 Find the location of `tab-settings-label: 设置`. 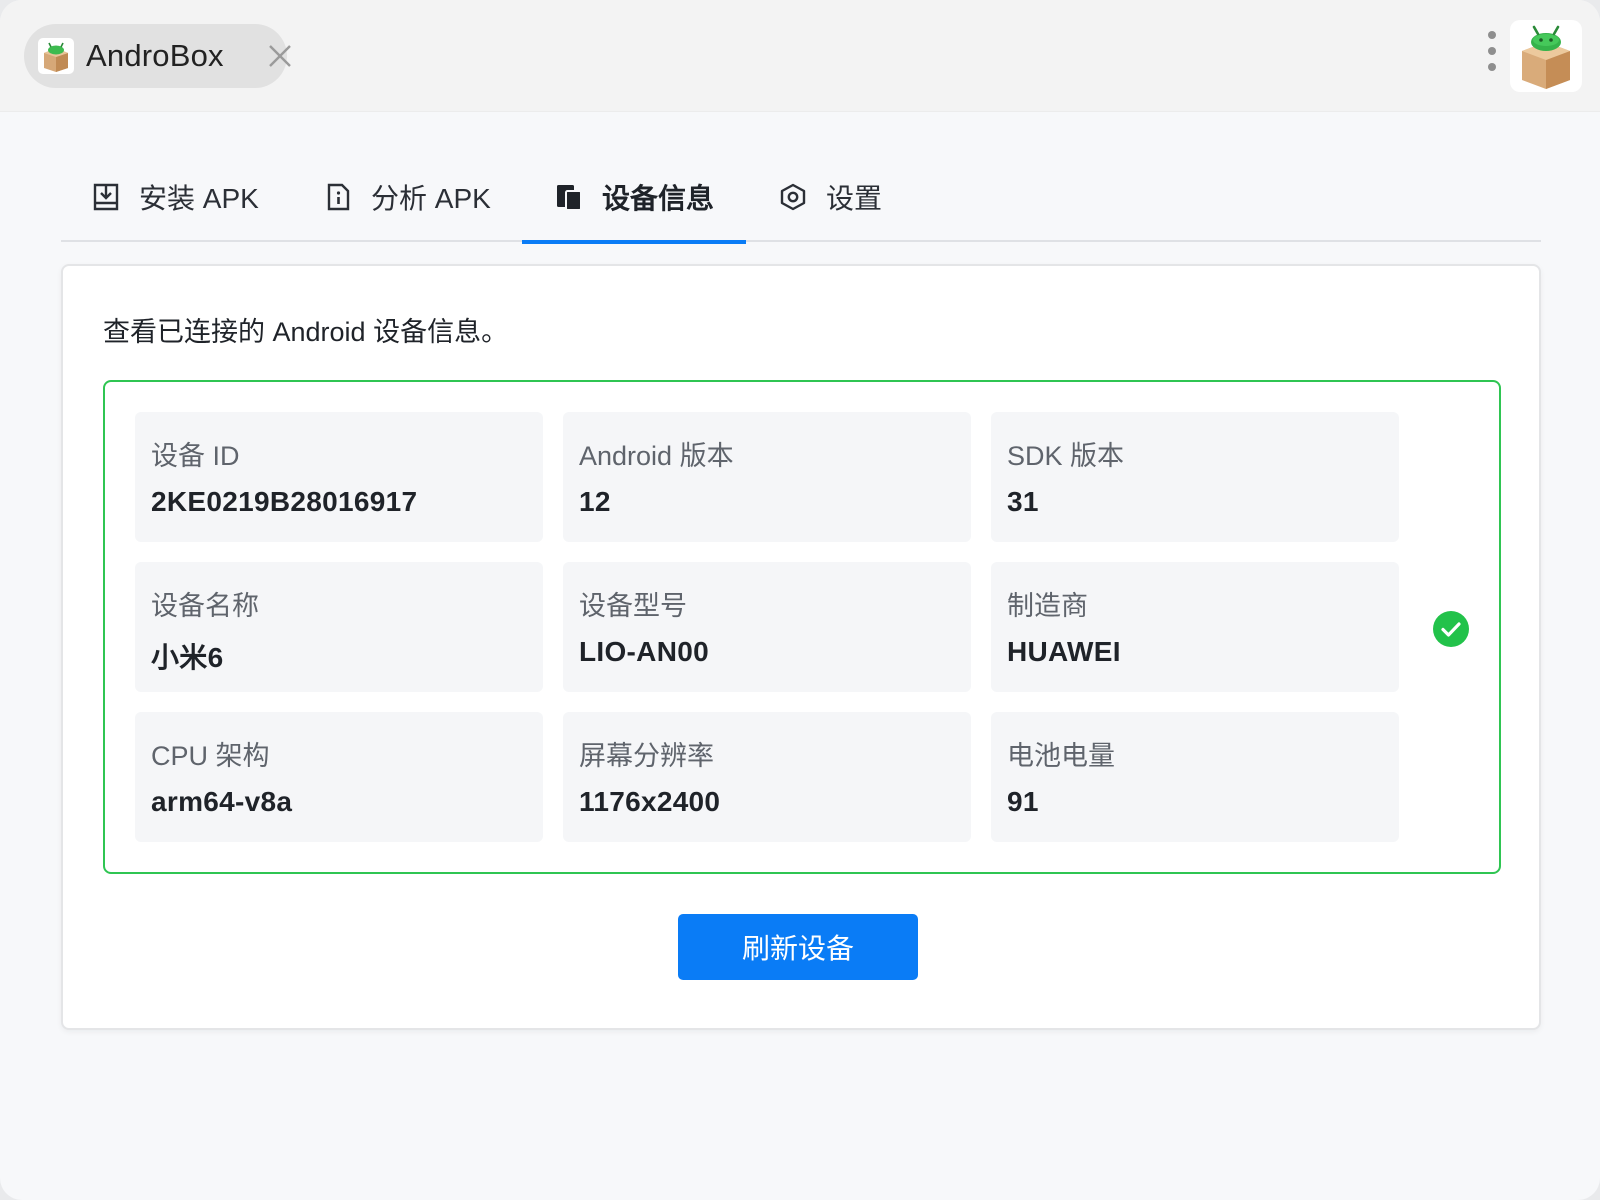

tab-settings-label: 设置 is located at coordinates (854, 198).